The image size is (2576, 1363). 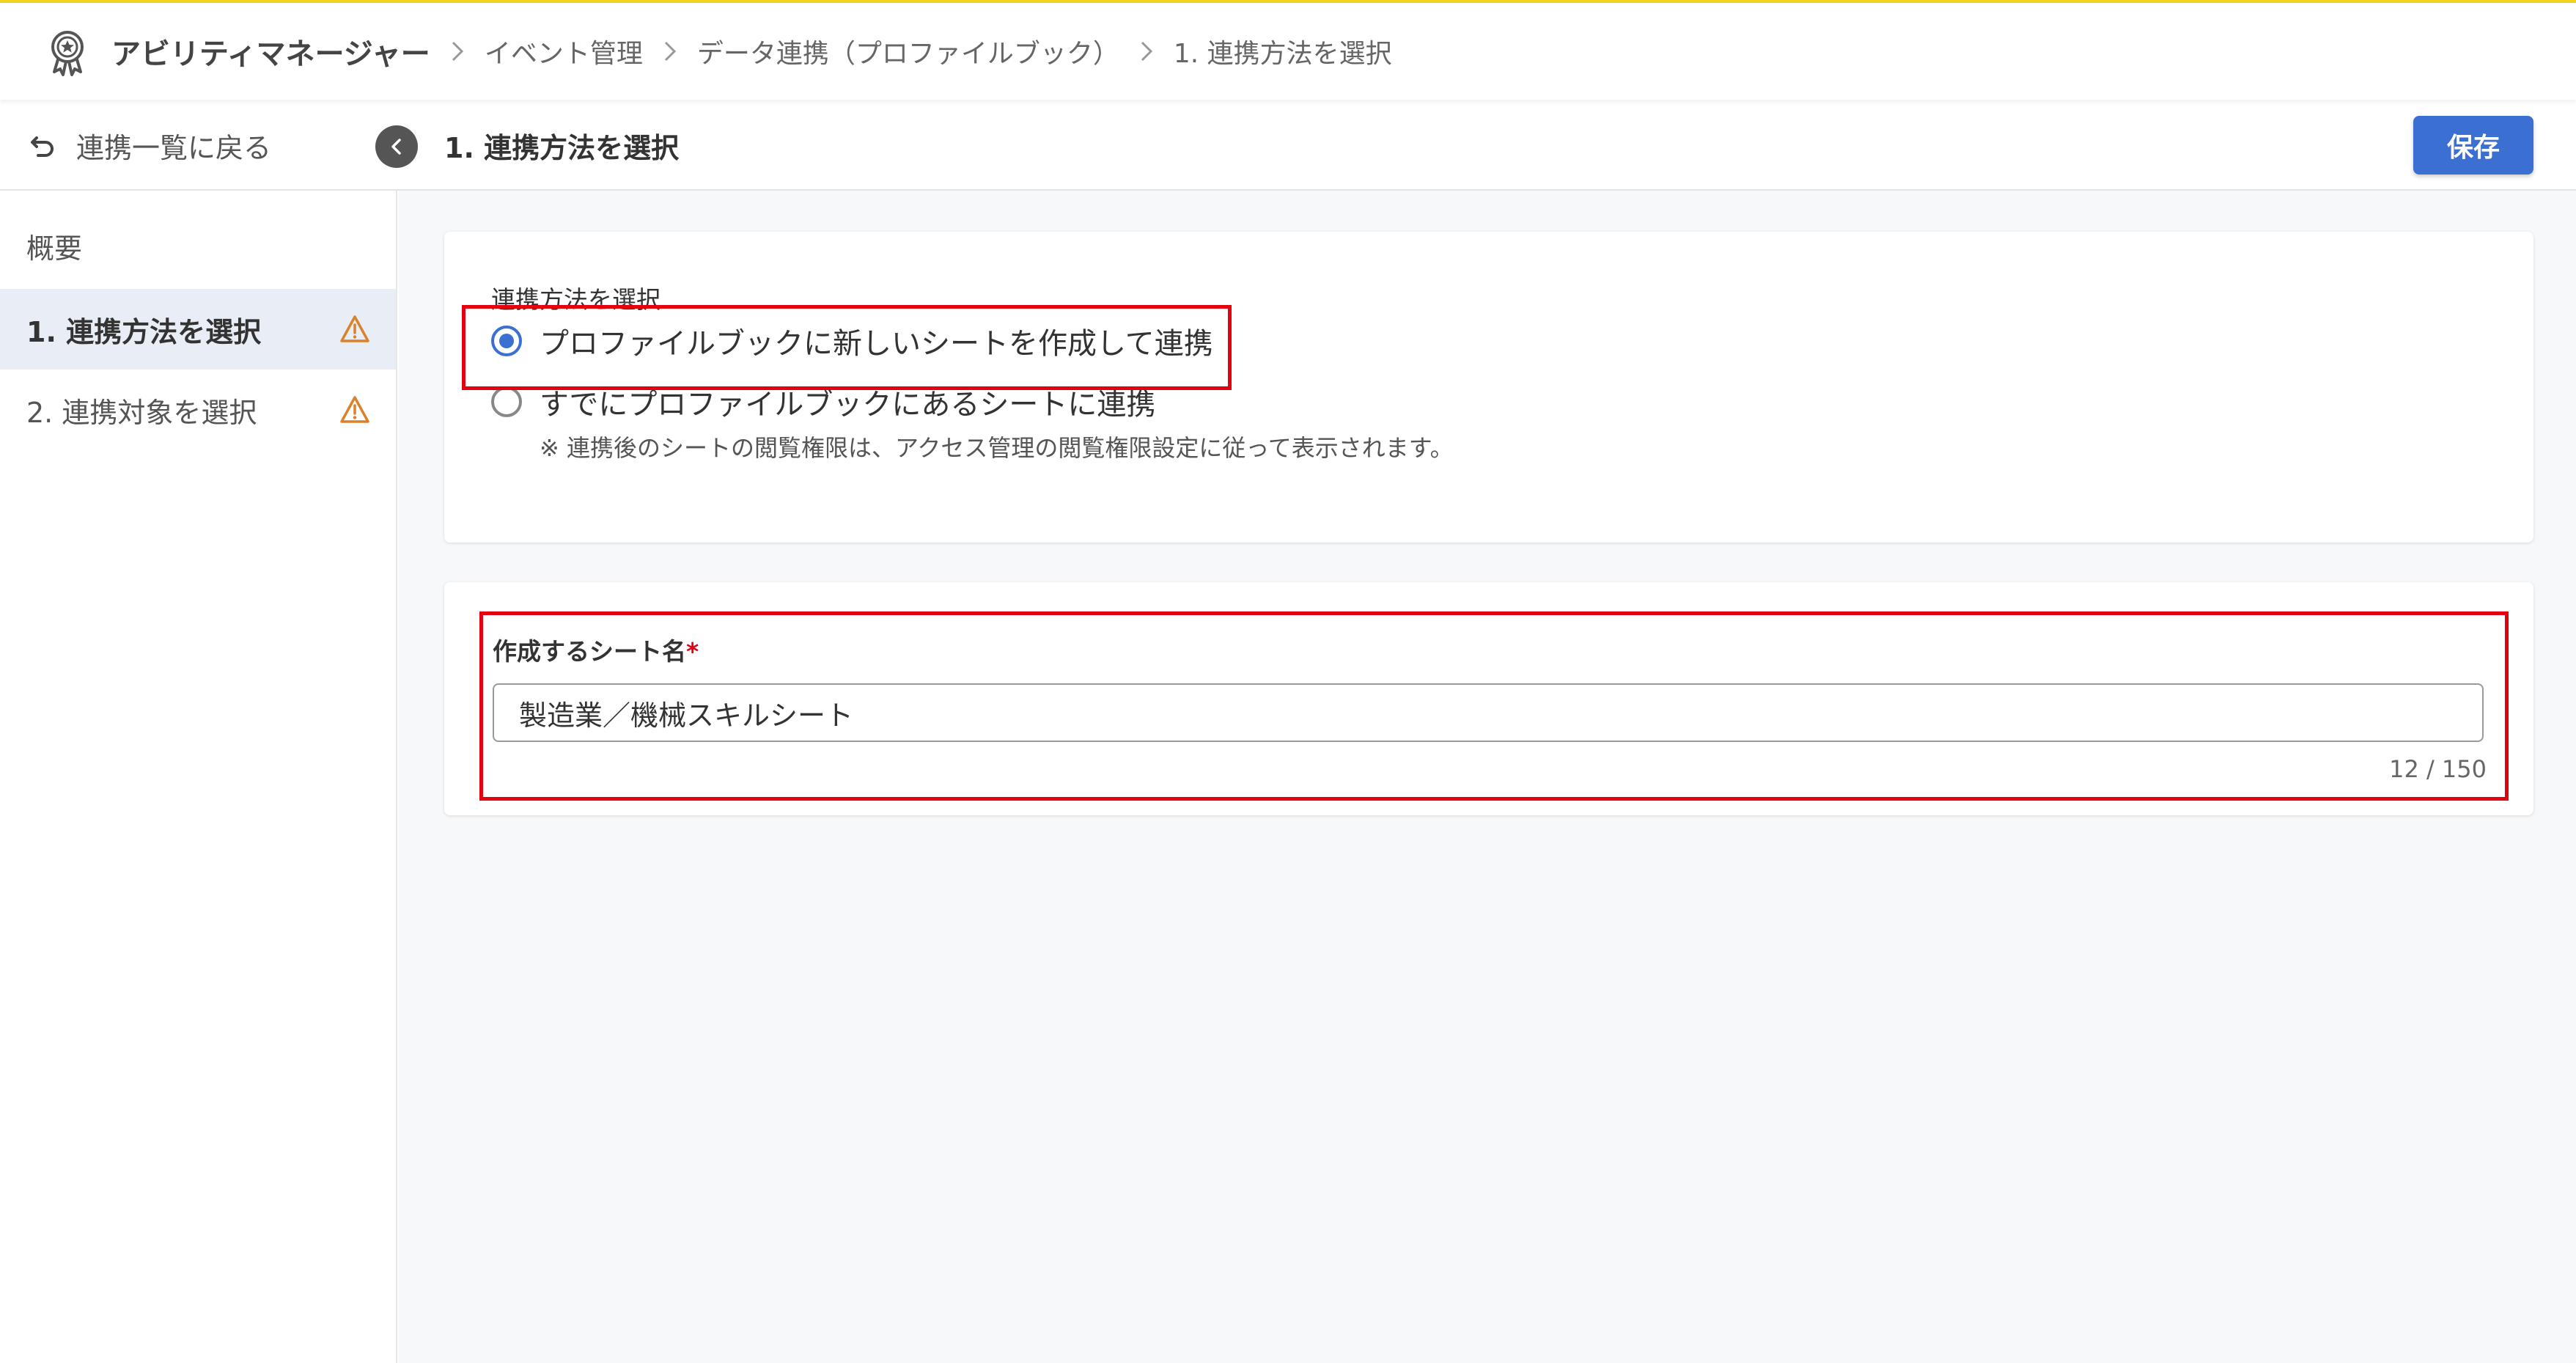 I want to click on award-badge-icon, so click(x=67, y=53).